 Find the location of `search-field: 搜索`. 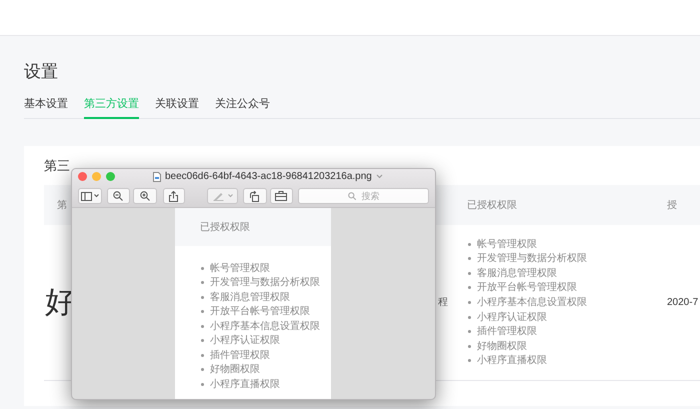

search-field: 搜索 is located at coordinates (364, 196).